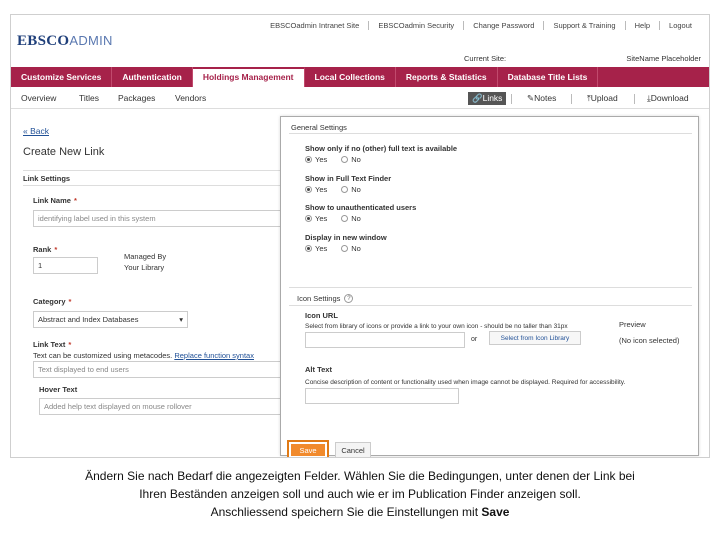 The width and height of the screenshot is (720, 540). Describe the element at coordinates (474, 339) in the screenshot. I see `or-text: or` at that location.